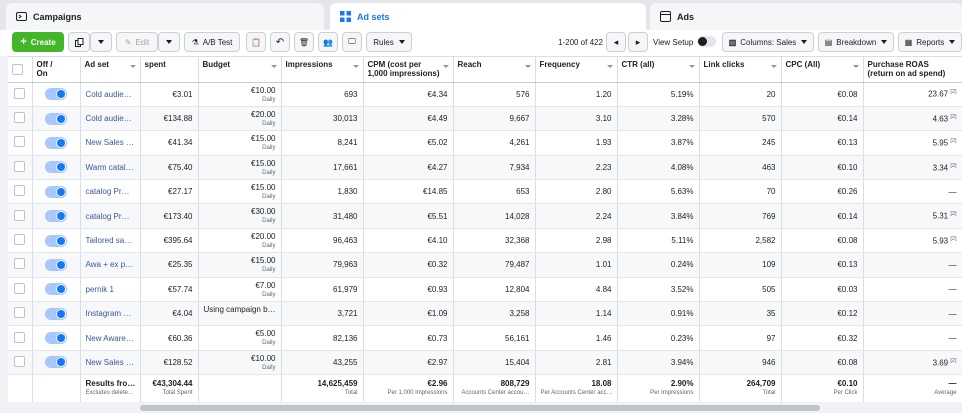 The width and height of the screenshot is (962, 413). What do you see at coordinates (328, 42) in the screenshot?
I see `audience-button: 👥` at bounding box center [328, 42].